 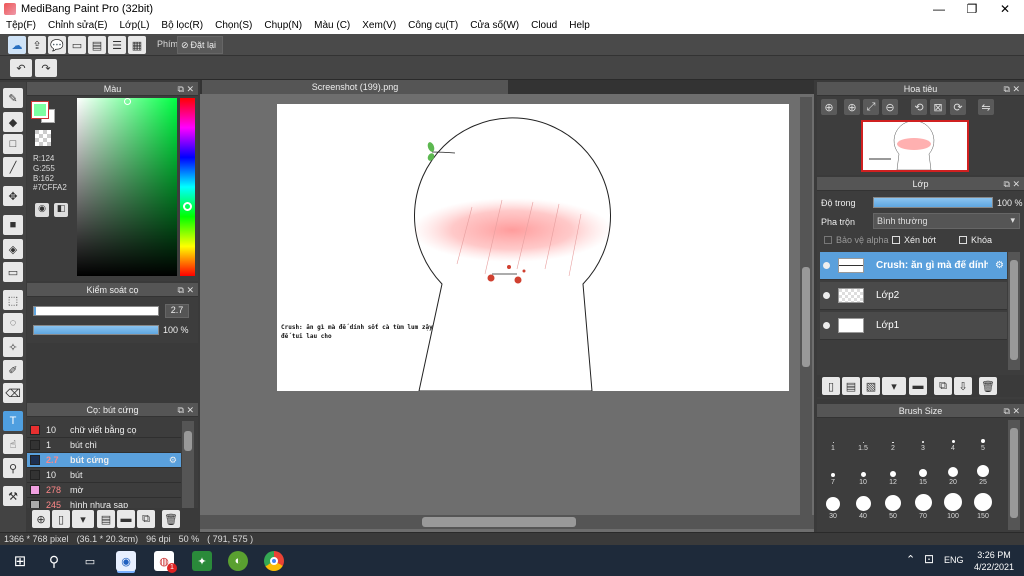 I want to click on menu-cloud: Cloud, so click(x=544, y=25).